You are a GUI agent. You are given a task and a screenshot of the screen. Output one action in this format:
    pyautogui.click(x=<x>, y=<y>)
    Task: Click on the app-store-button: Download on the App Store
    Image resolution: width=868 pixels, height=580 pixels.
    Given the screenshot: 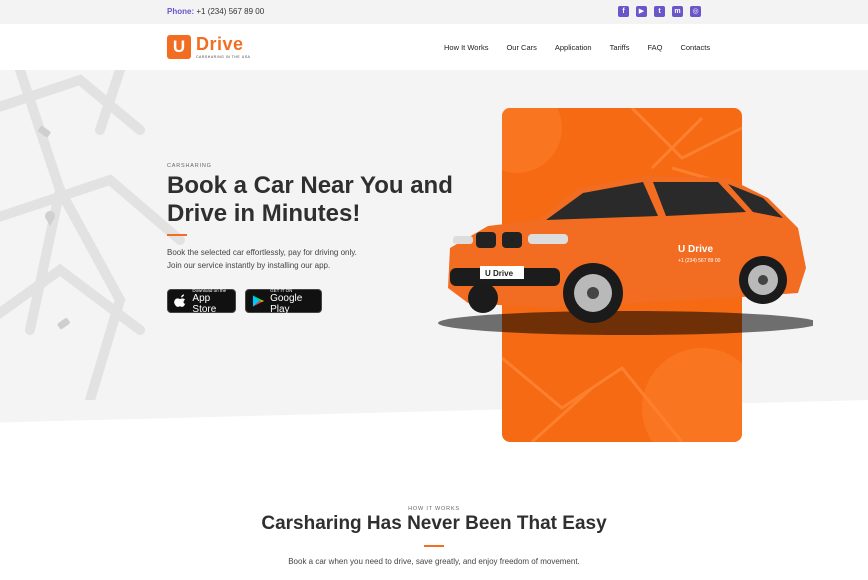 What is the action you would take?
    pyautogui.click(x=201, y=301)
    